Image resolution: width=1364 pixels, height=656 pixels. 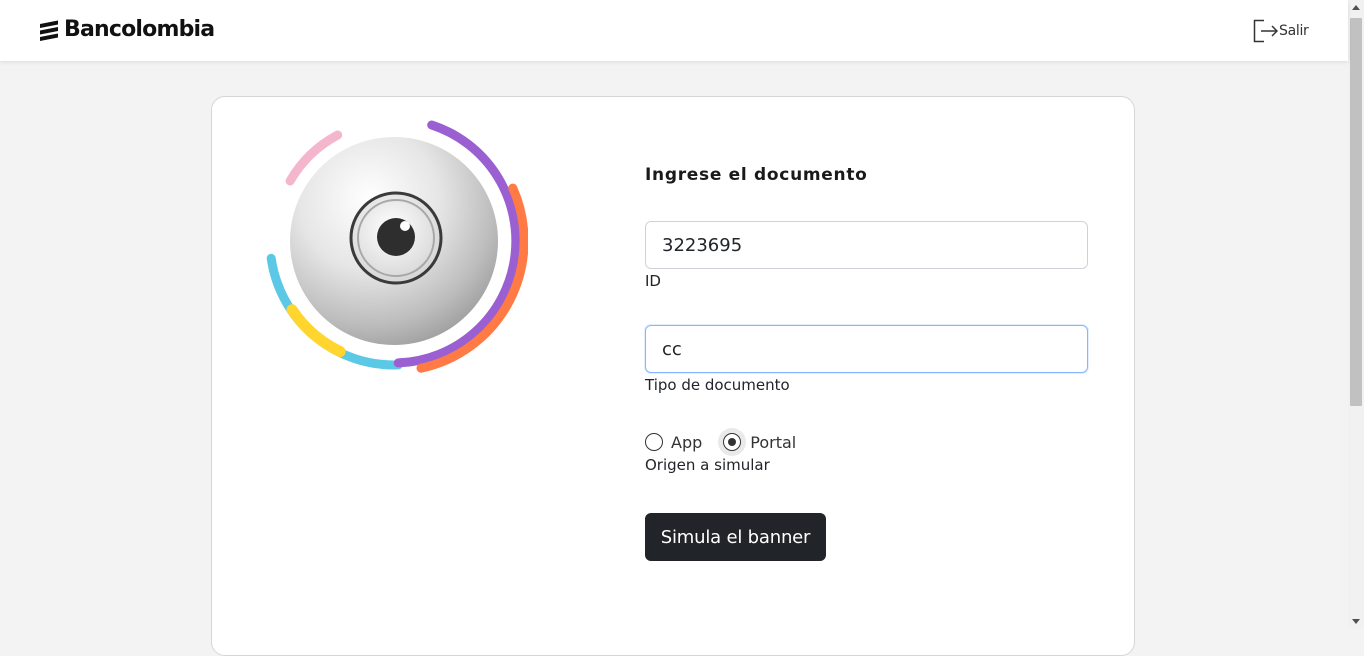 What do you see at coordinates (1294, 31) in the screenshot?
I see `logout-label: Salir` at bounding box center [1294, 31].